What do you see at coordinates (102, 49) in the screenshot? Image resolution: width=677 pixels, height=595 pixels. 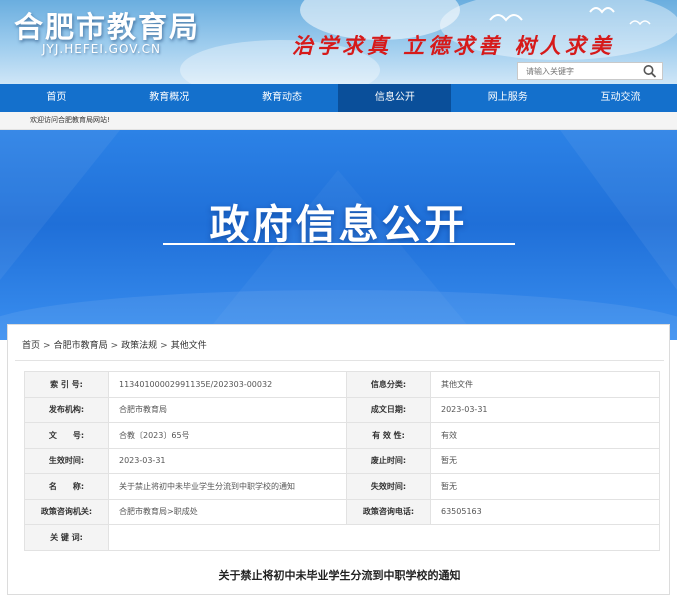 I see `site-domain: JYJ.HEFEI.GOV.CN` at bounding box center [102, 49].